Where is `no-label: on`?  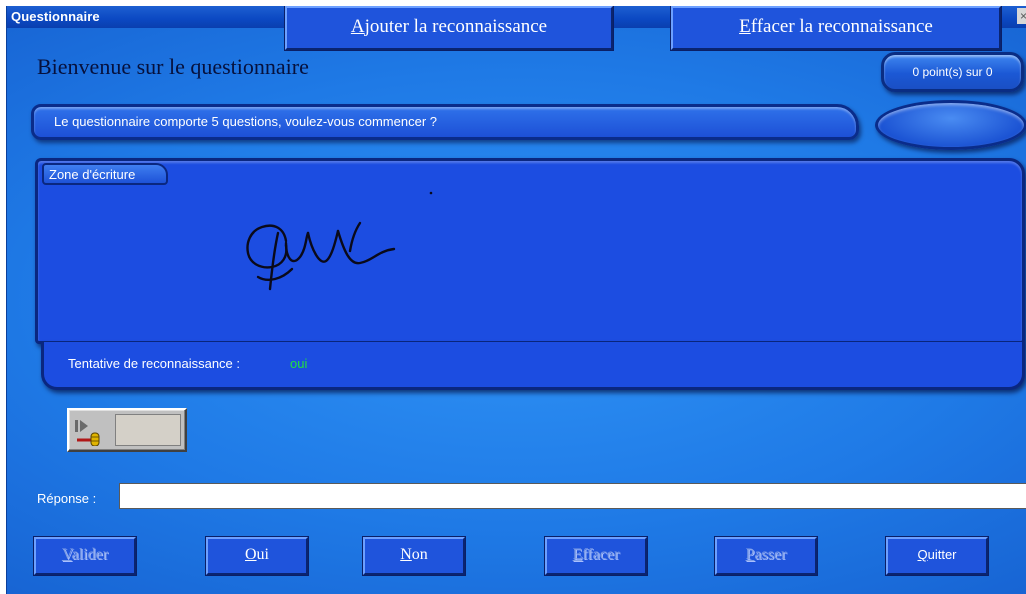 no-label: on is located at coordinates (419, 554).